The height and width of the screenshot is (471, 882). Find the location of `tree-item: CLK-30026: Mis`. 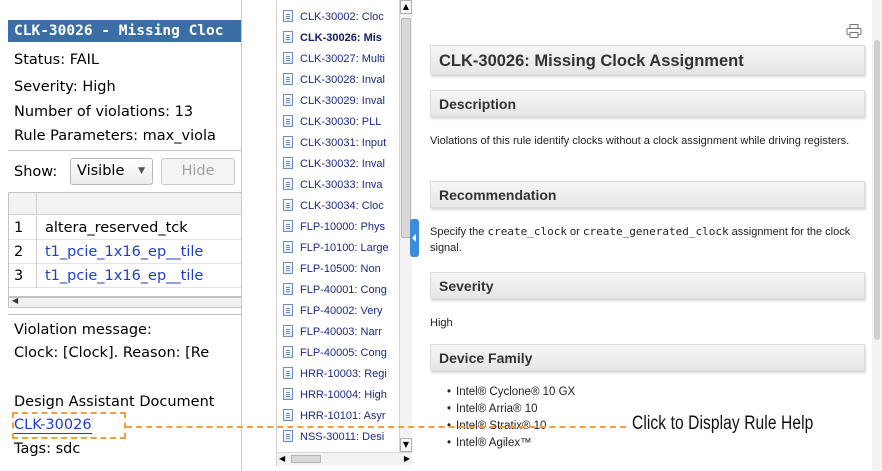

tree-item: CLK-30026: Mis is located at coordinates (340, 38).